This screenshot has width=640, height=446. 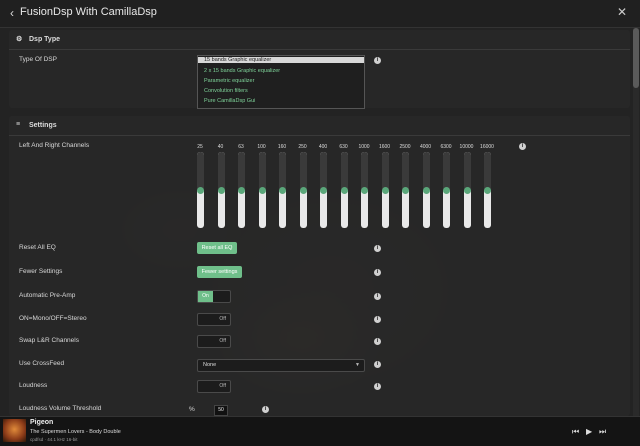 I want to click on channels-label: Left And Right Channels, so click(x=54, y=145).